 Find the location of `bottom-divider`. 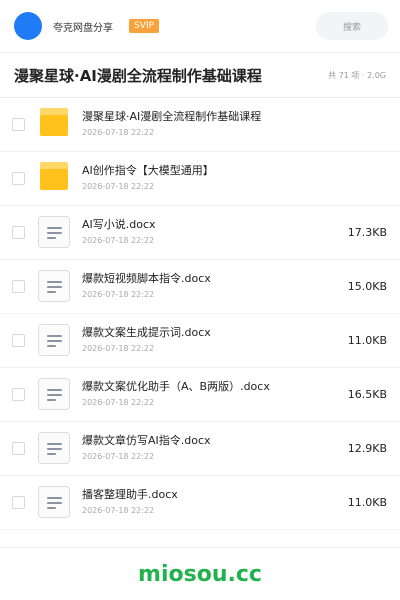

bottom-divider is located at coordinates (200, 547).